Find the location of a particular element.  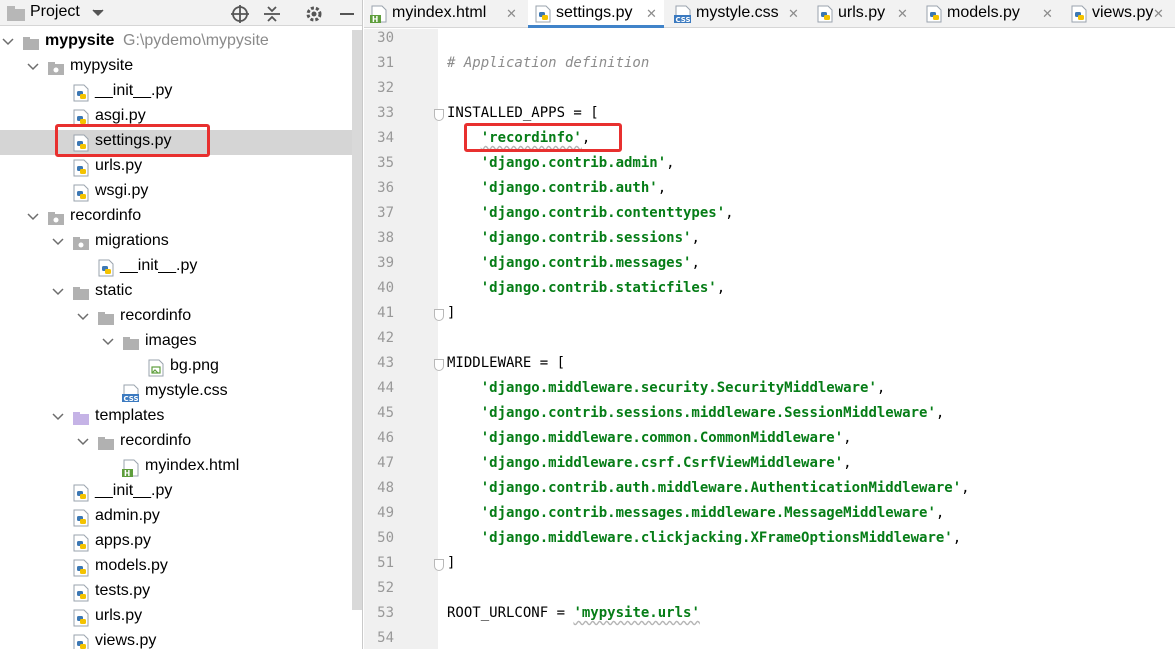

project-panel-title: Project is located at coordinates (55, 12).